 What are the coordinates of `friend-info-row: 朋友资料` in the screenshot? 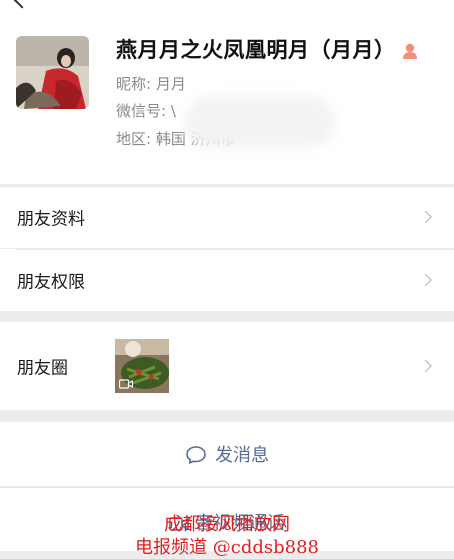 It's located at (227, 217).